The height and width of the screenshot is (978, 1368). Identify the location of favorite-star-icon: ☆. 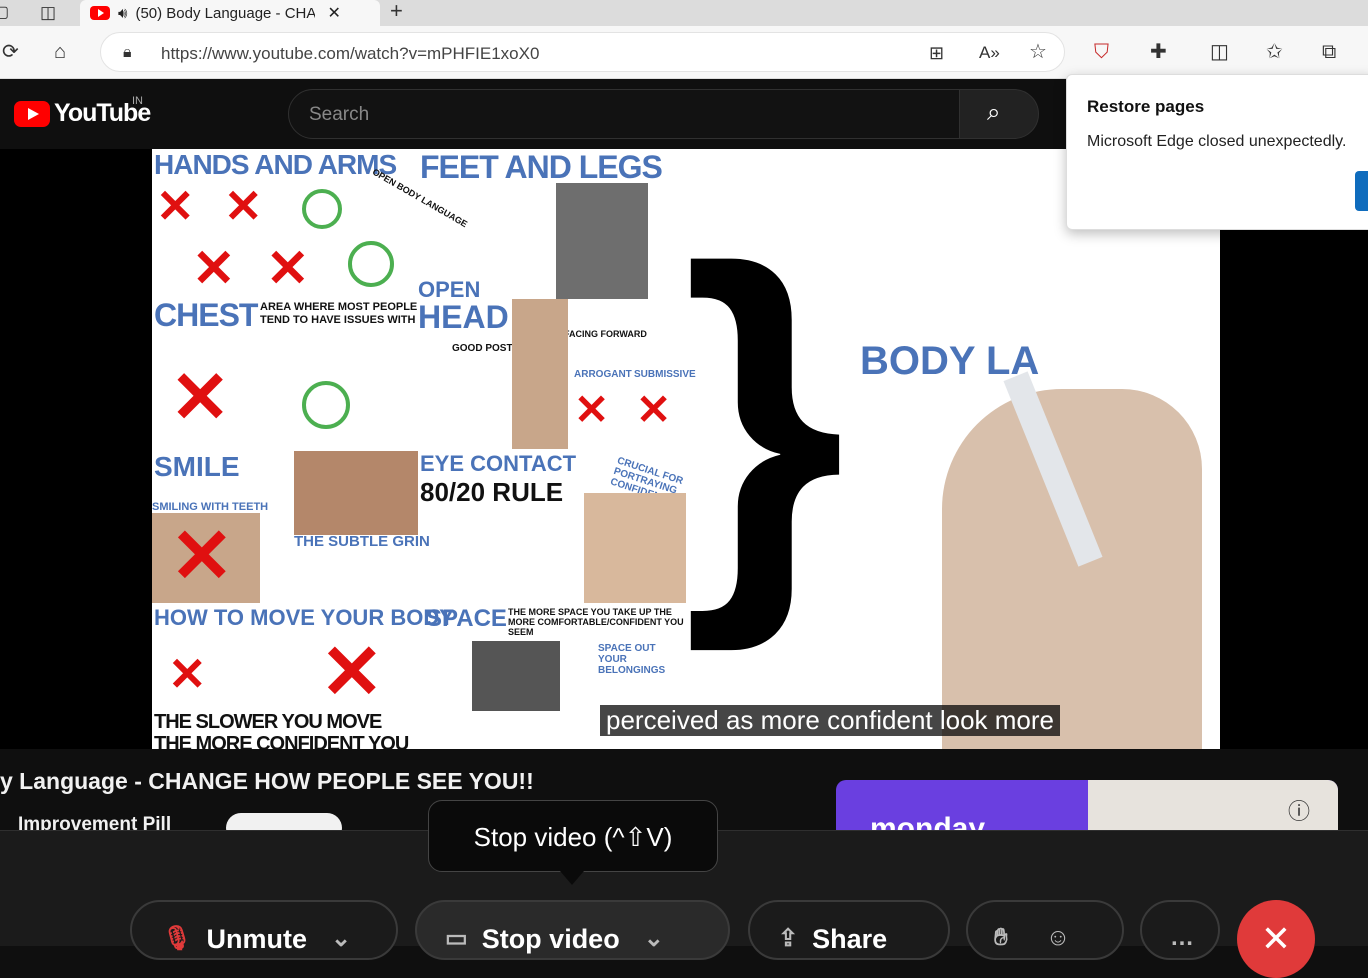
(1038, 52).